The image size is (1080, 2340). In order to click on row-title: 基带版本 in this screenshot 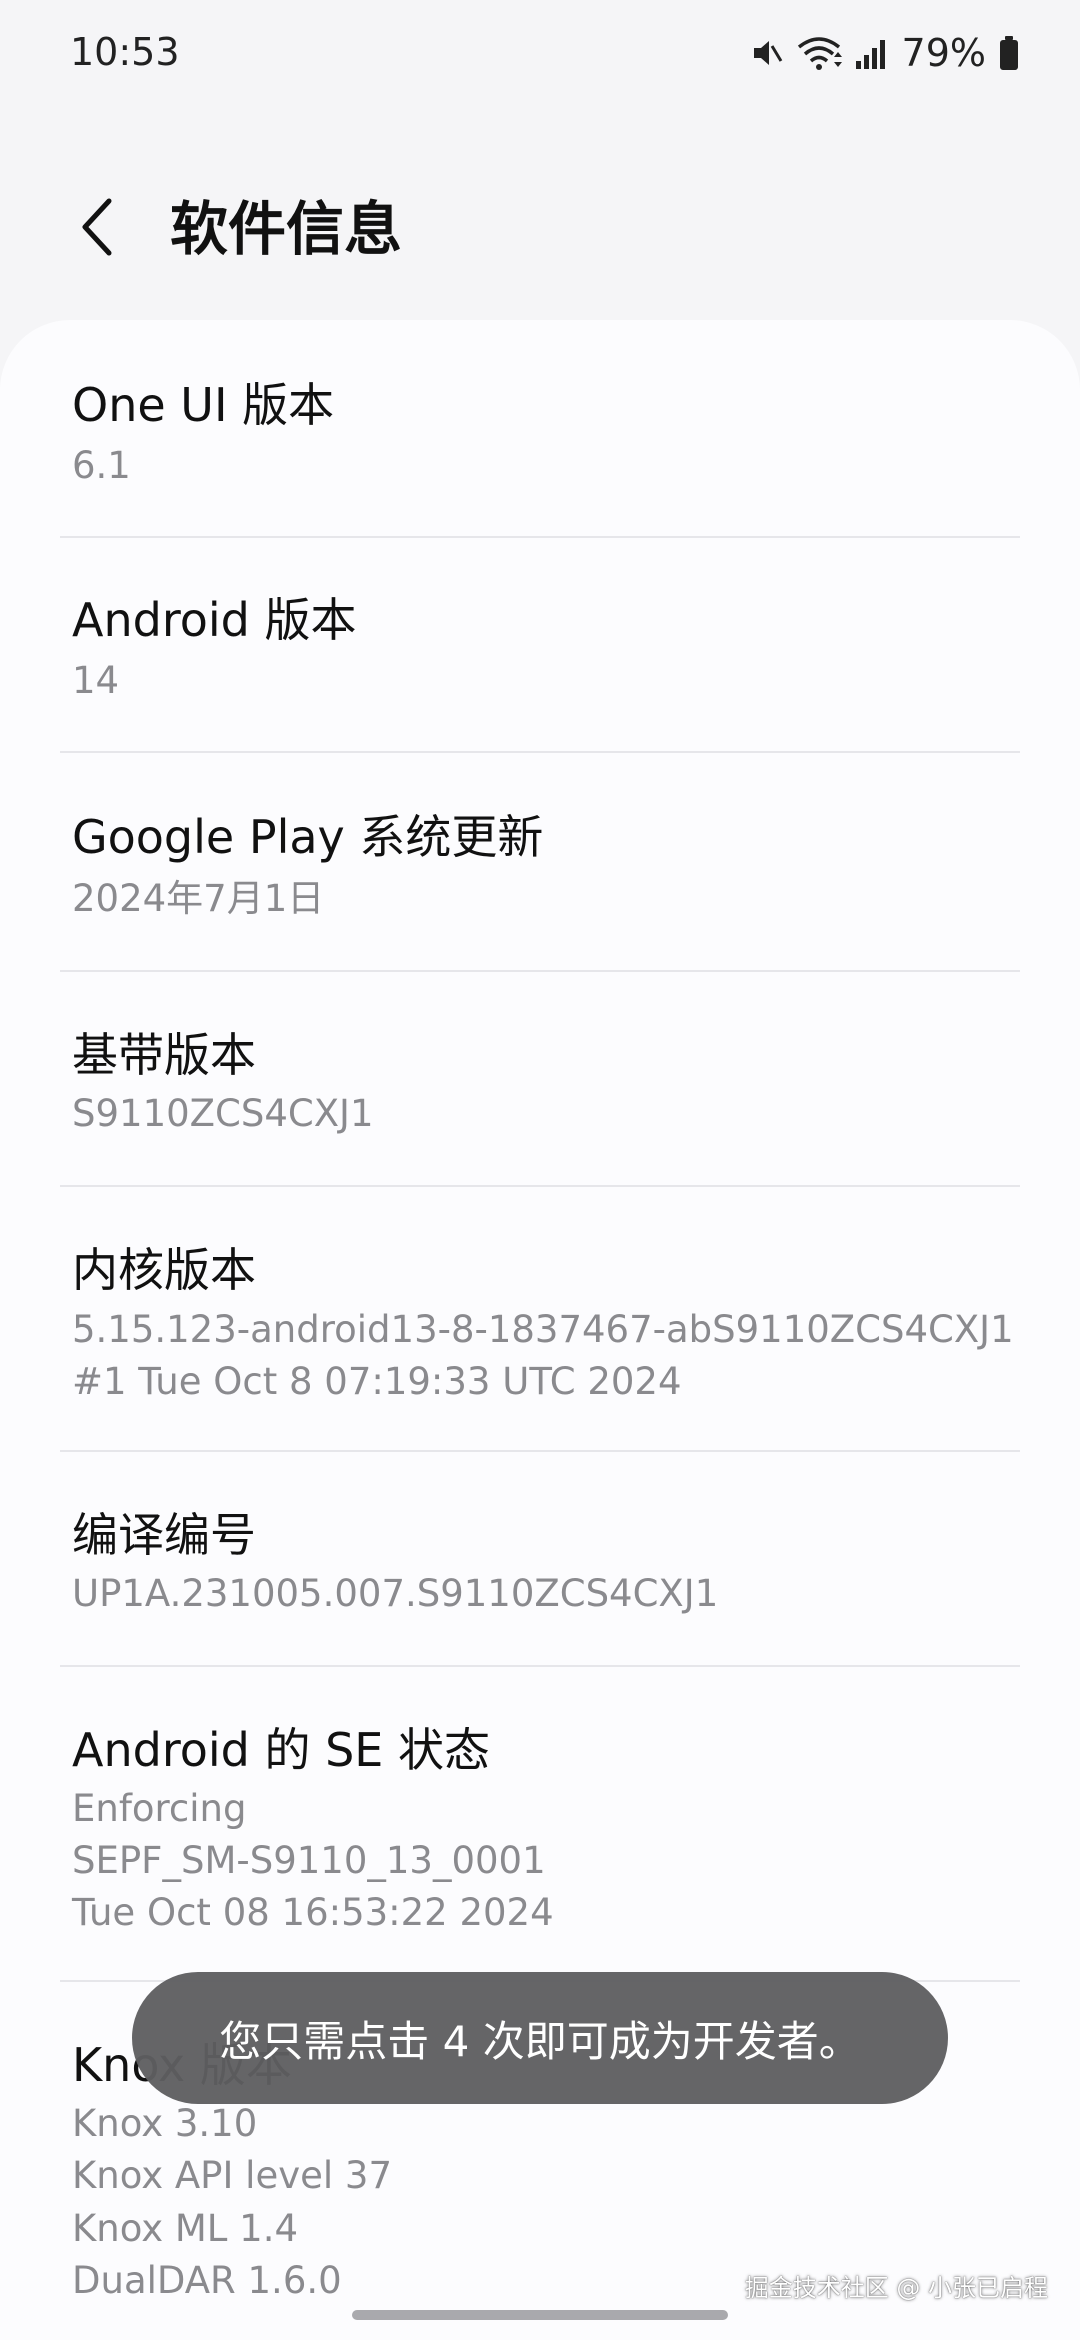, I will do `click(164, 1055)`.